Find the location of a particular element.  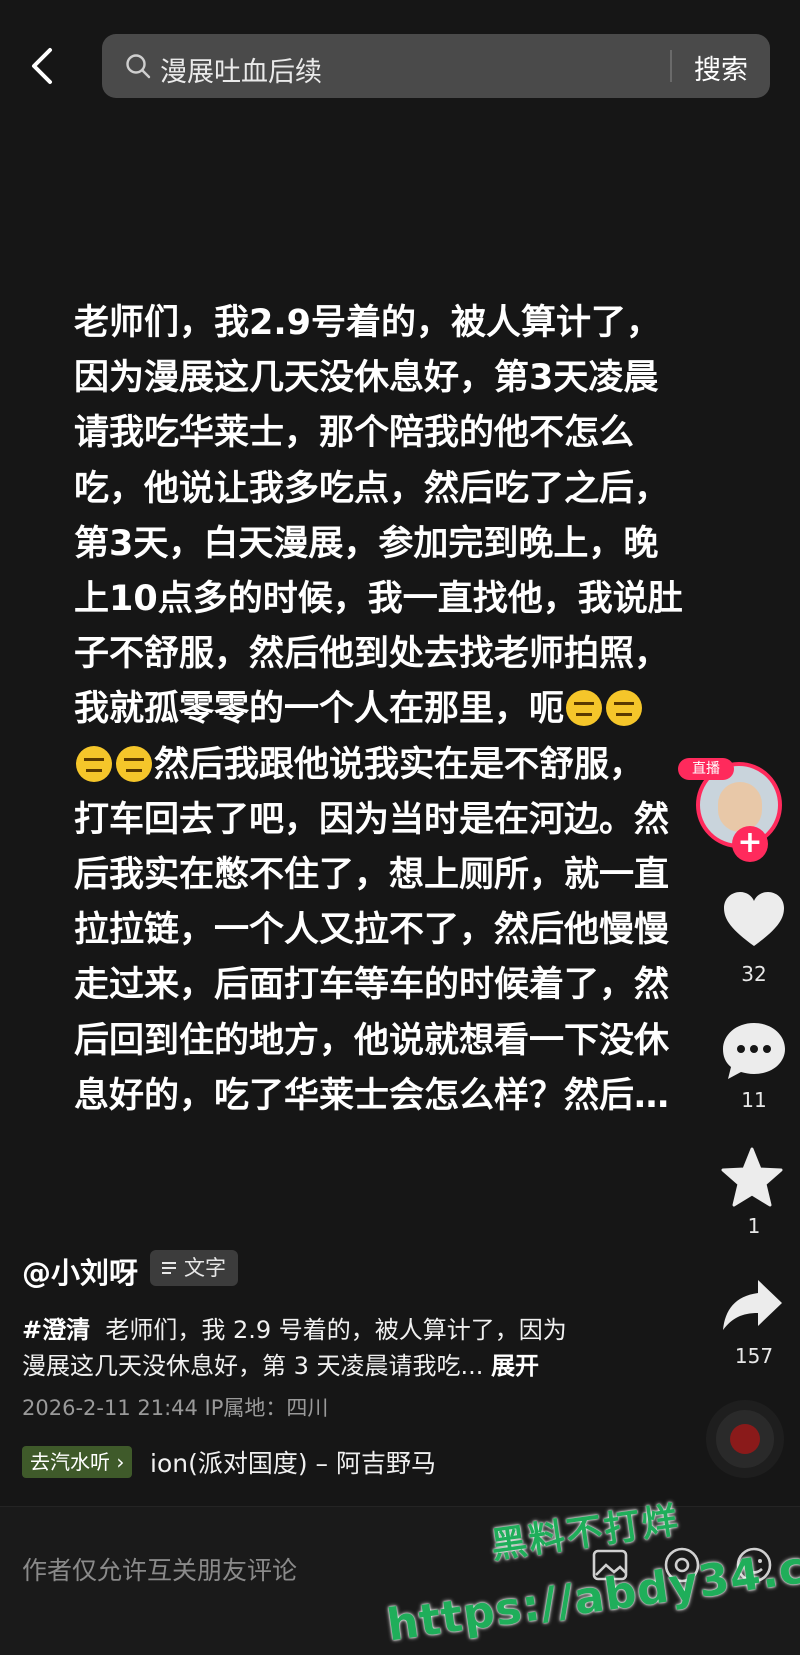

text-lines-icon is located at coordinates (169, 1268).